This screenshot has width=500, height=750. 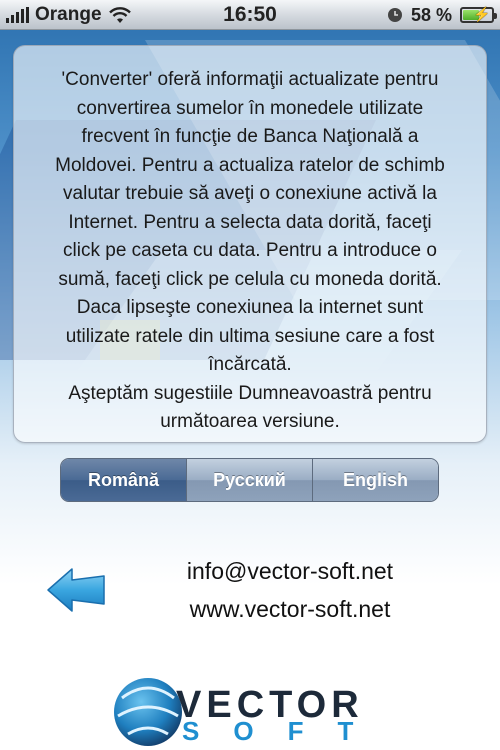 What do you see at coordinates (290, 571) in the screenshot?
I see `contact-email: info@vector-soft.net` at bounding box center [290, 571].